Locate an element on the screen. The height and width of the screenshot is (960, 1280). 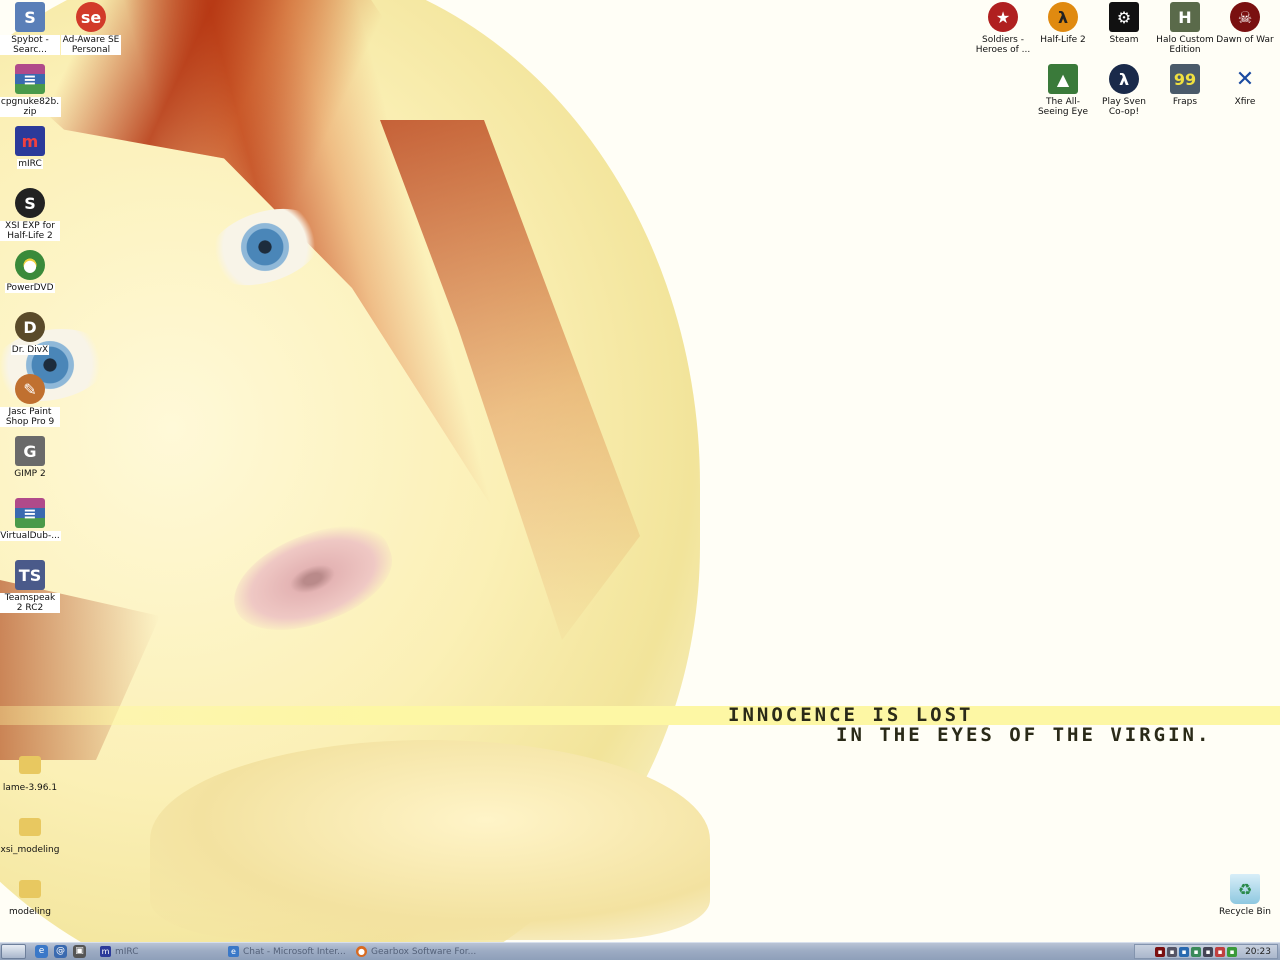
desktop-icon-halo: H Halo Custom Edition is located at coordinates (1185, 28).